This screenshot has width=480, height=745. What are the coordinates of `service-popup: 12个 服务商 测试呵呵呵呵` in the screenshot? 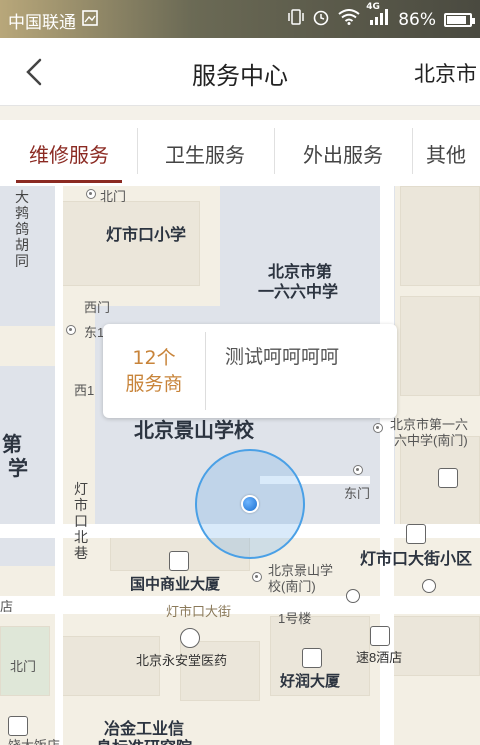 It's located at (250, 371).